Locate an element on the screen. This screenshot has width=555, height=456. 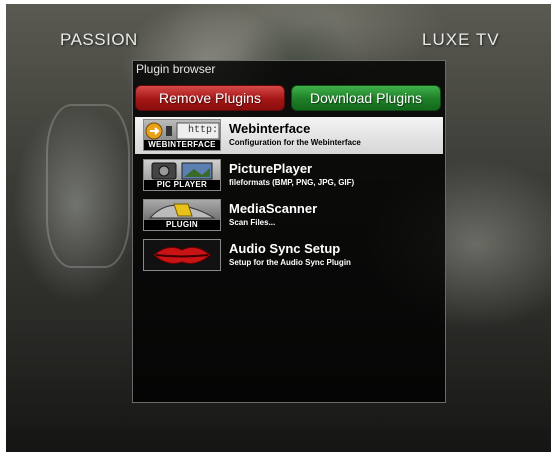
icon-caption: WEBINTERFACE is located at coordinates (182, 145).